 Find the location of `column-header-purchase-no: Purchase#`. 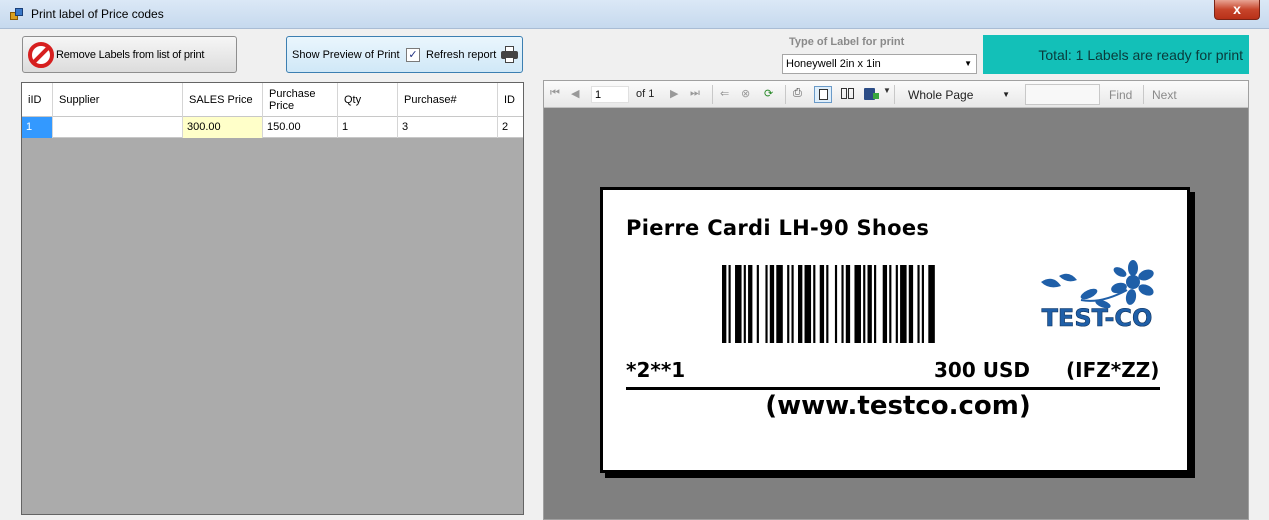

column-header-purchase-no: Purchase# is located at coordinates (448, 100).